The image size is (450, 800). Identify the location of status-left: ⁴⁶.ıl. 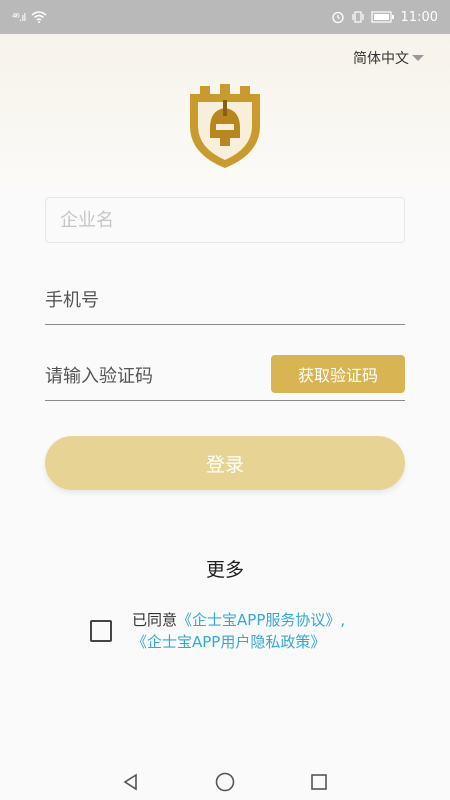
(29, 17).